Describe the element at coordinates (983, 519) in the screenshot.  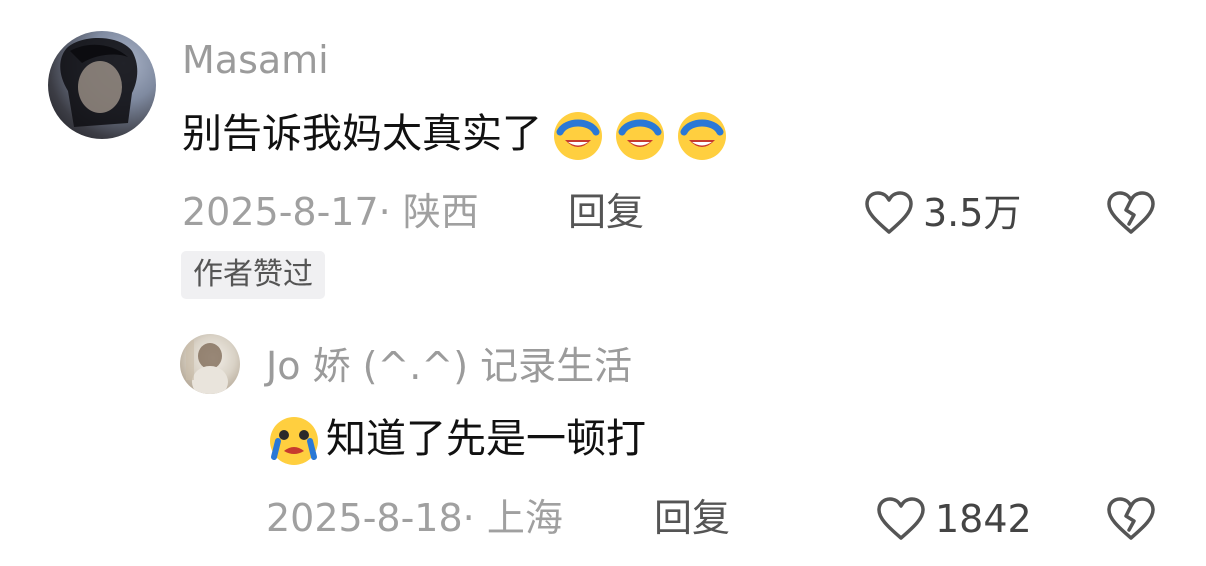
I see `like-count: 1842` at that location.